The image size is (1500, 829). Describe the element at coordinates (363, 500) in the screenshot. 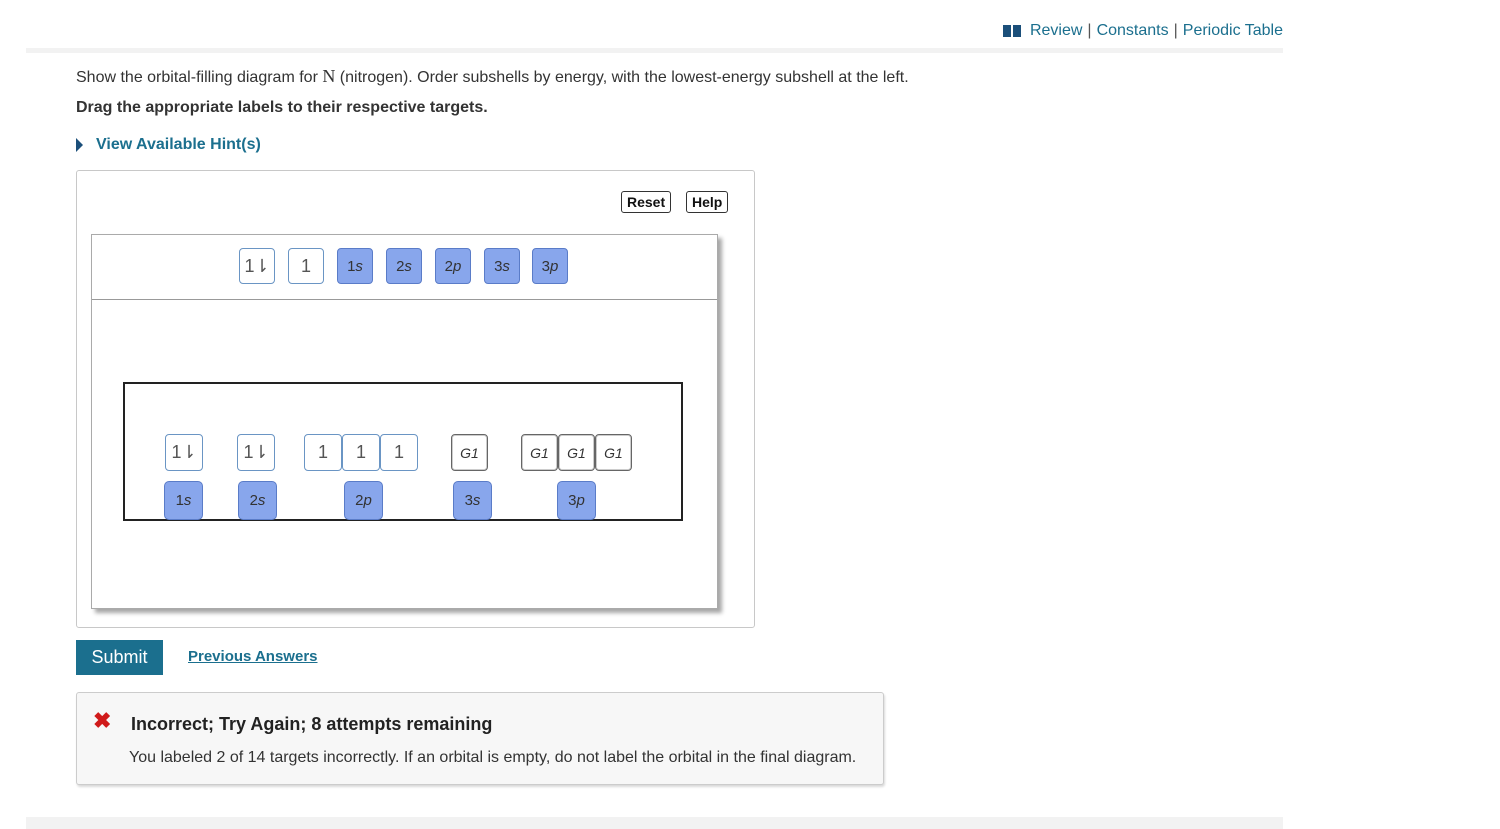

I see `subshell-label-2p: 2p` at that location.